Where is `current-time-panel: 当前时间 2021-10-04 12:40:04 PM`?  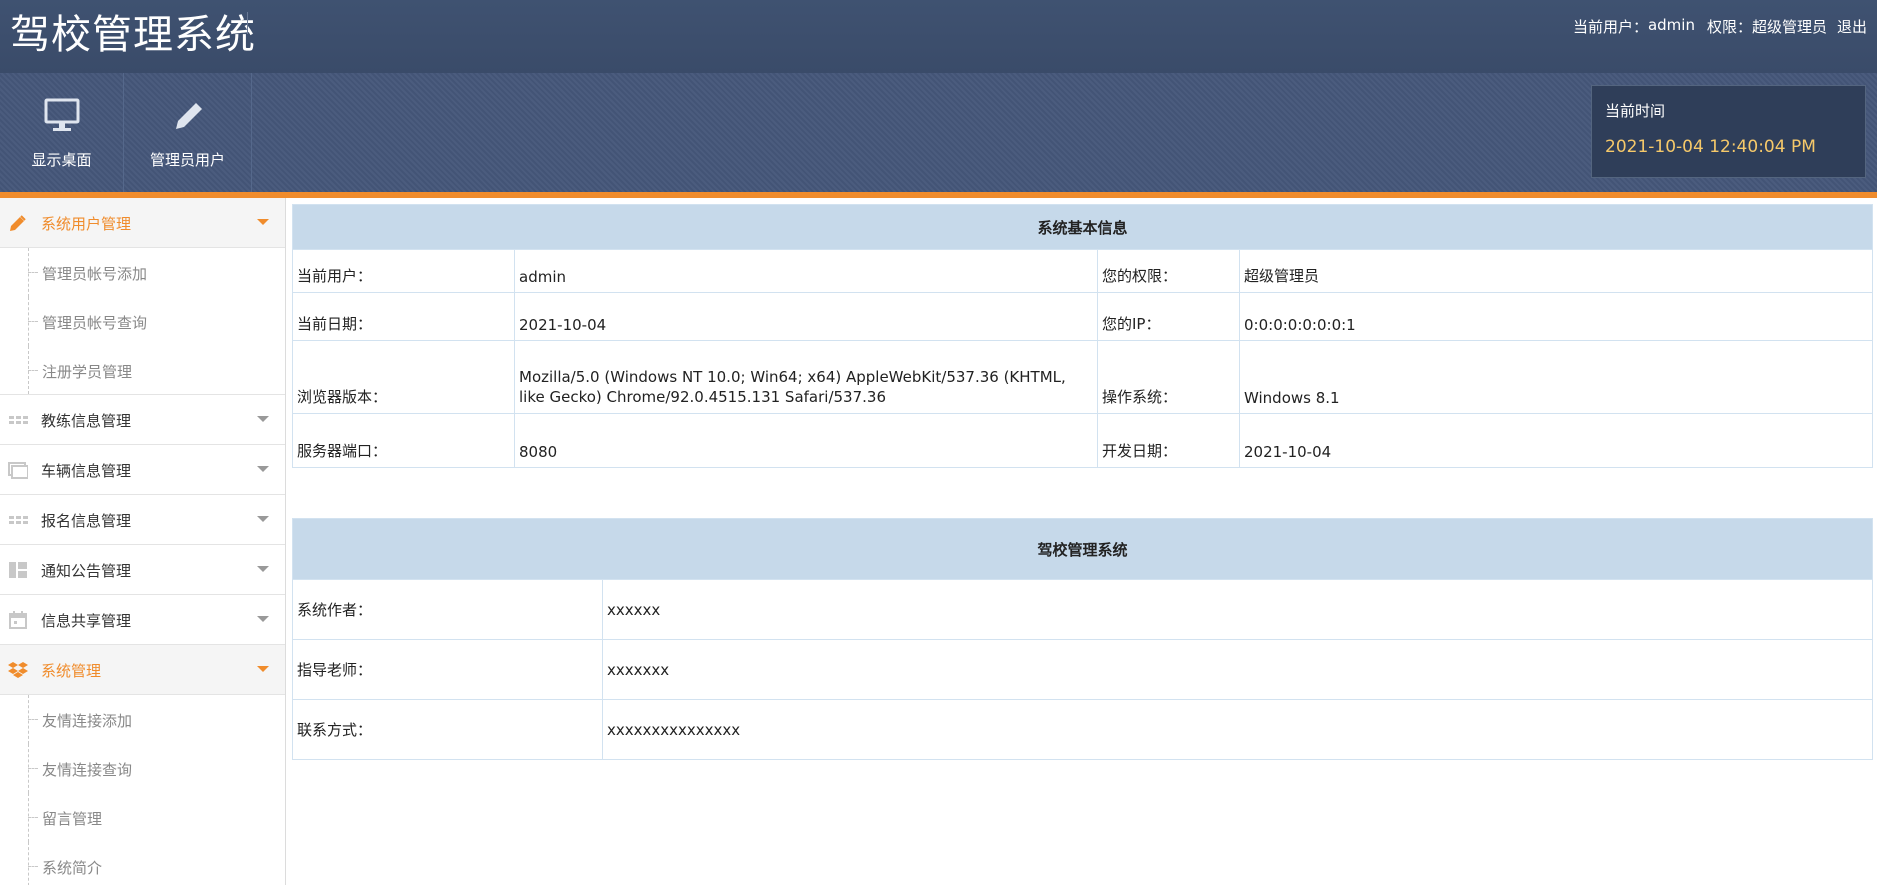 current-time-panel: 当前时间 2021-10-04 12:40:04 PM is located at coordinates (1728, 131).